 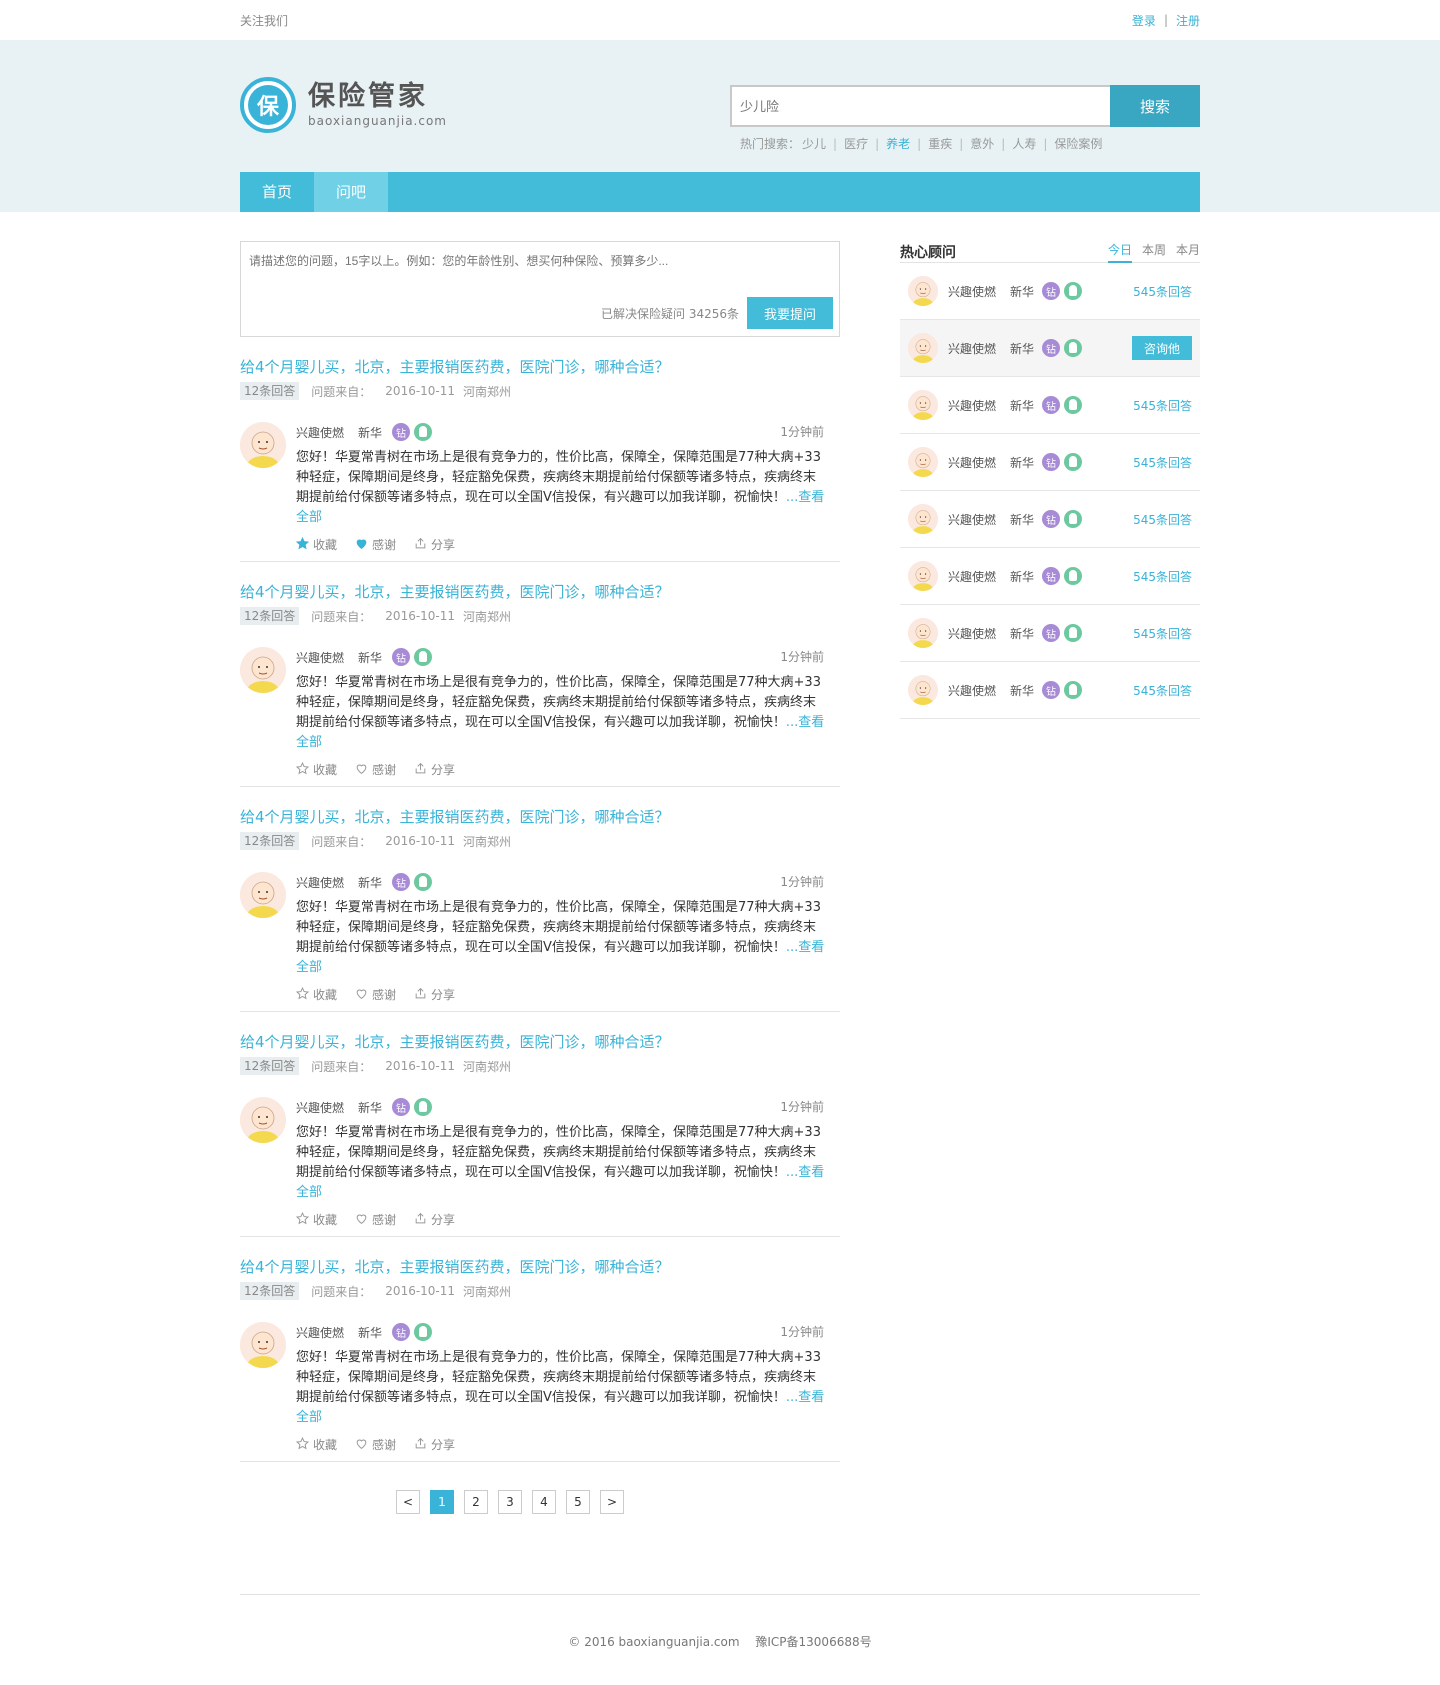 I want to click on page-number-button: 4, so click(x=544, y=1502).